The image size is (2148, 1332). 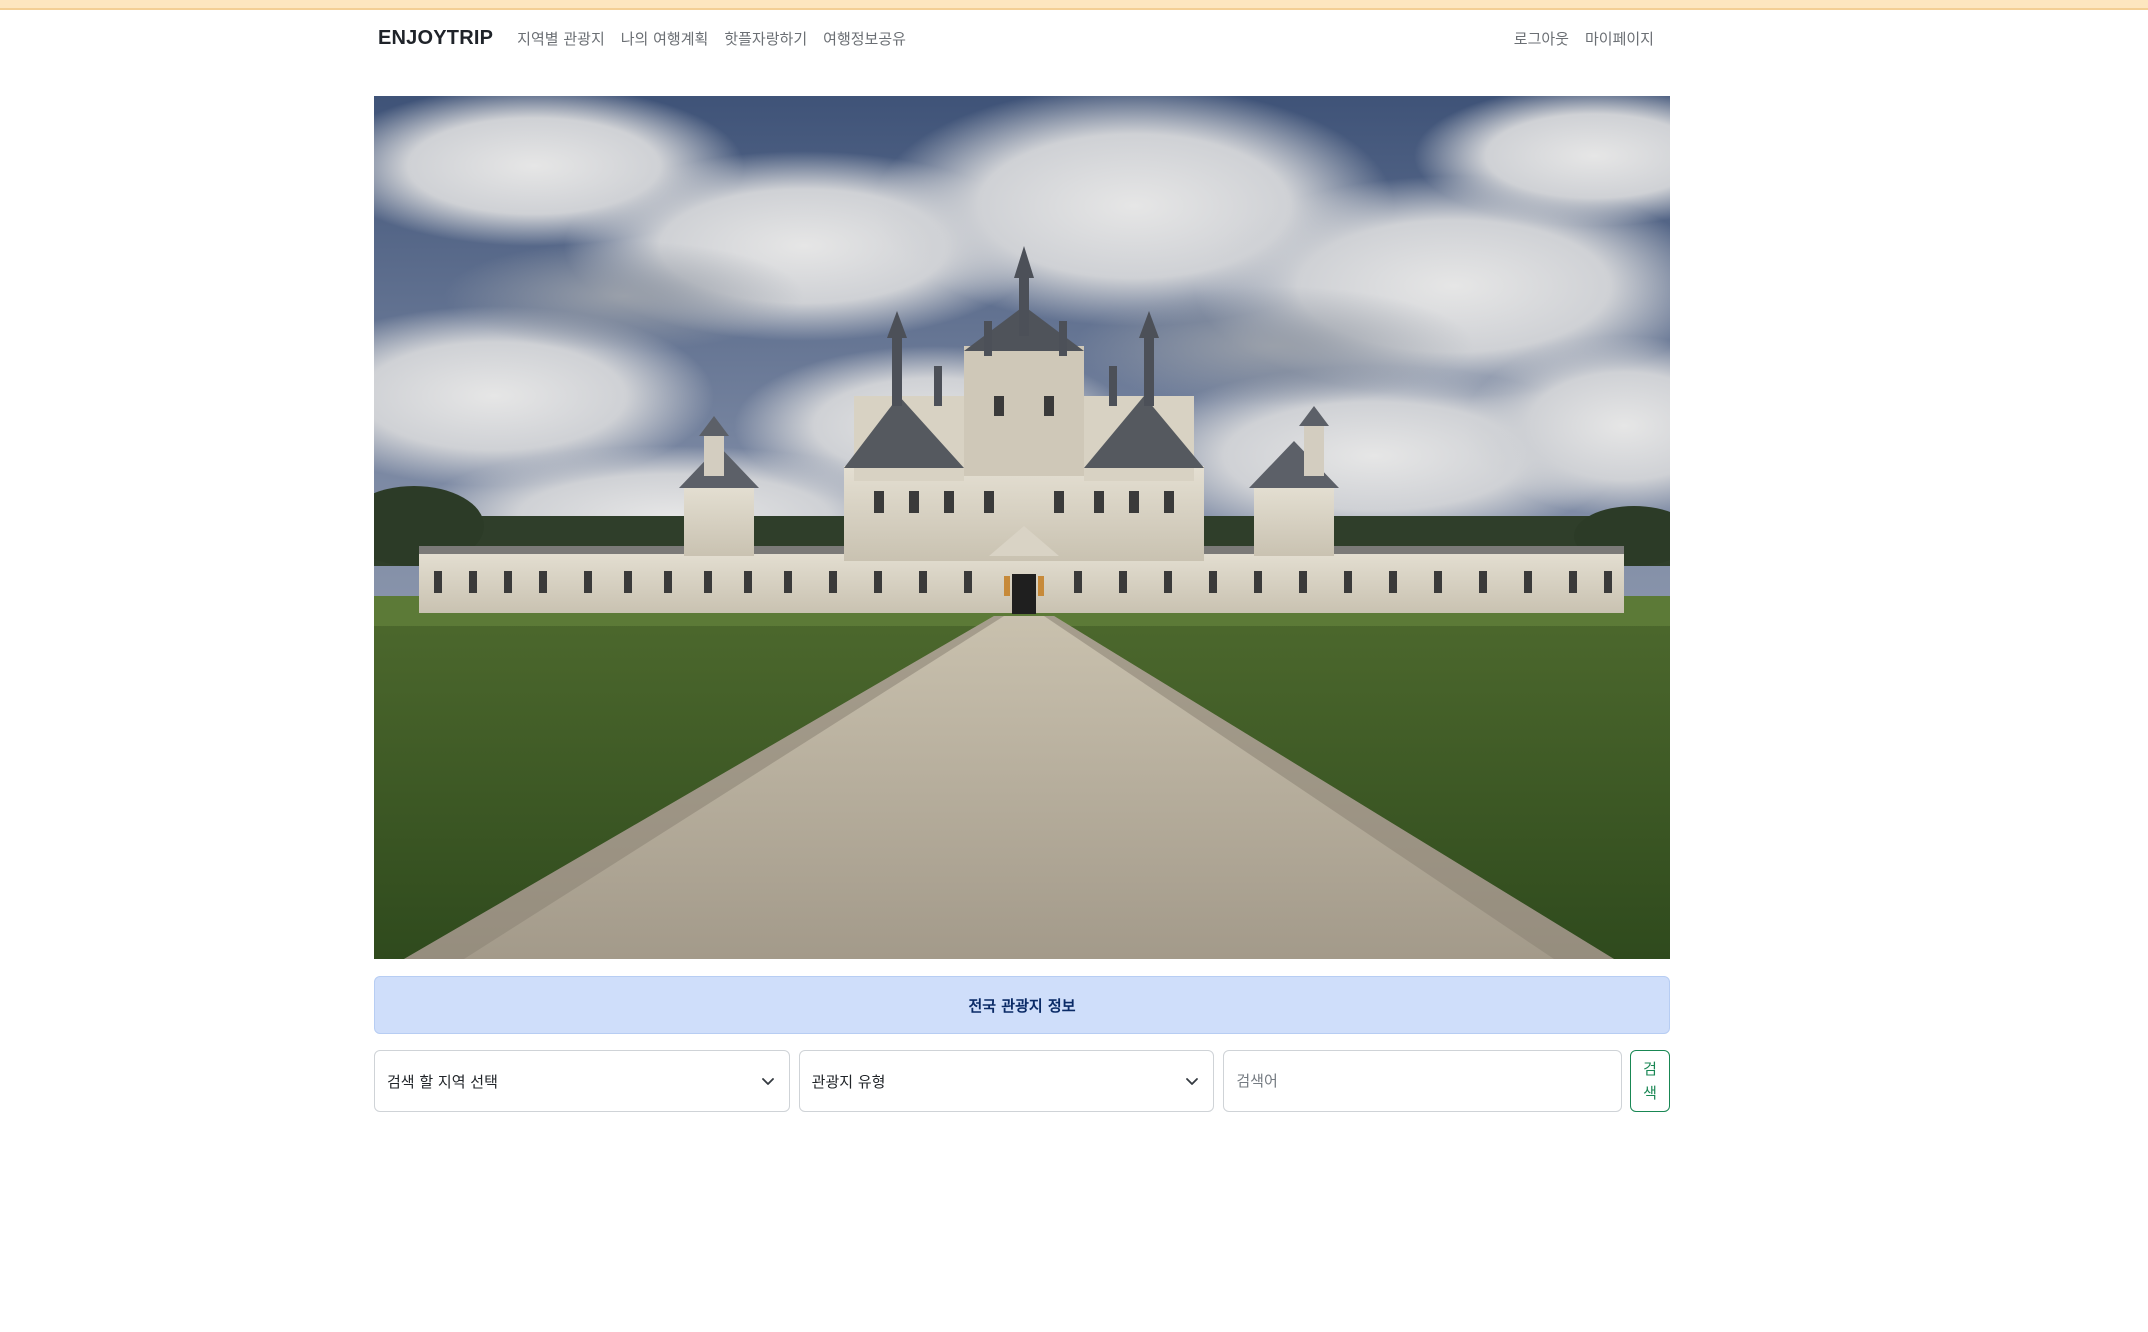 I want to click on top-accent-stripe, so click(x=1074, y=5).